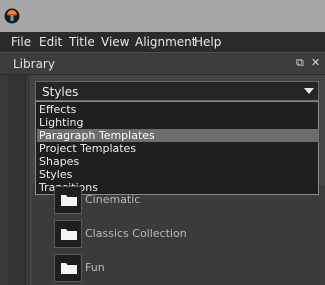  Describe the element at coordinates (136, 233) in the screenshot. I see `list-item-label: Classics Collection` at that location.